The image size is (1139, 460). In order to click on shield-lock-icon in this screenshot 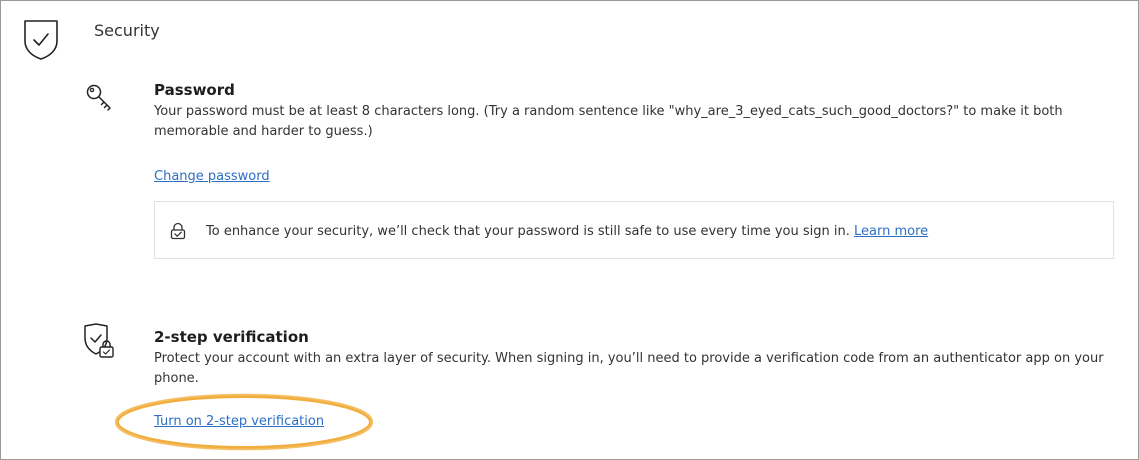, I will do `click(99, 340)`.